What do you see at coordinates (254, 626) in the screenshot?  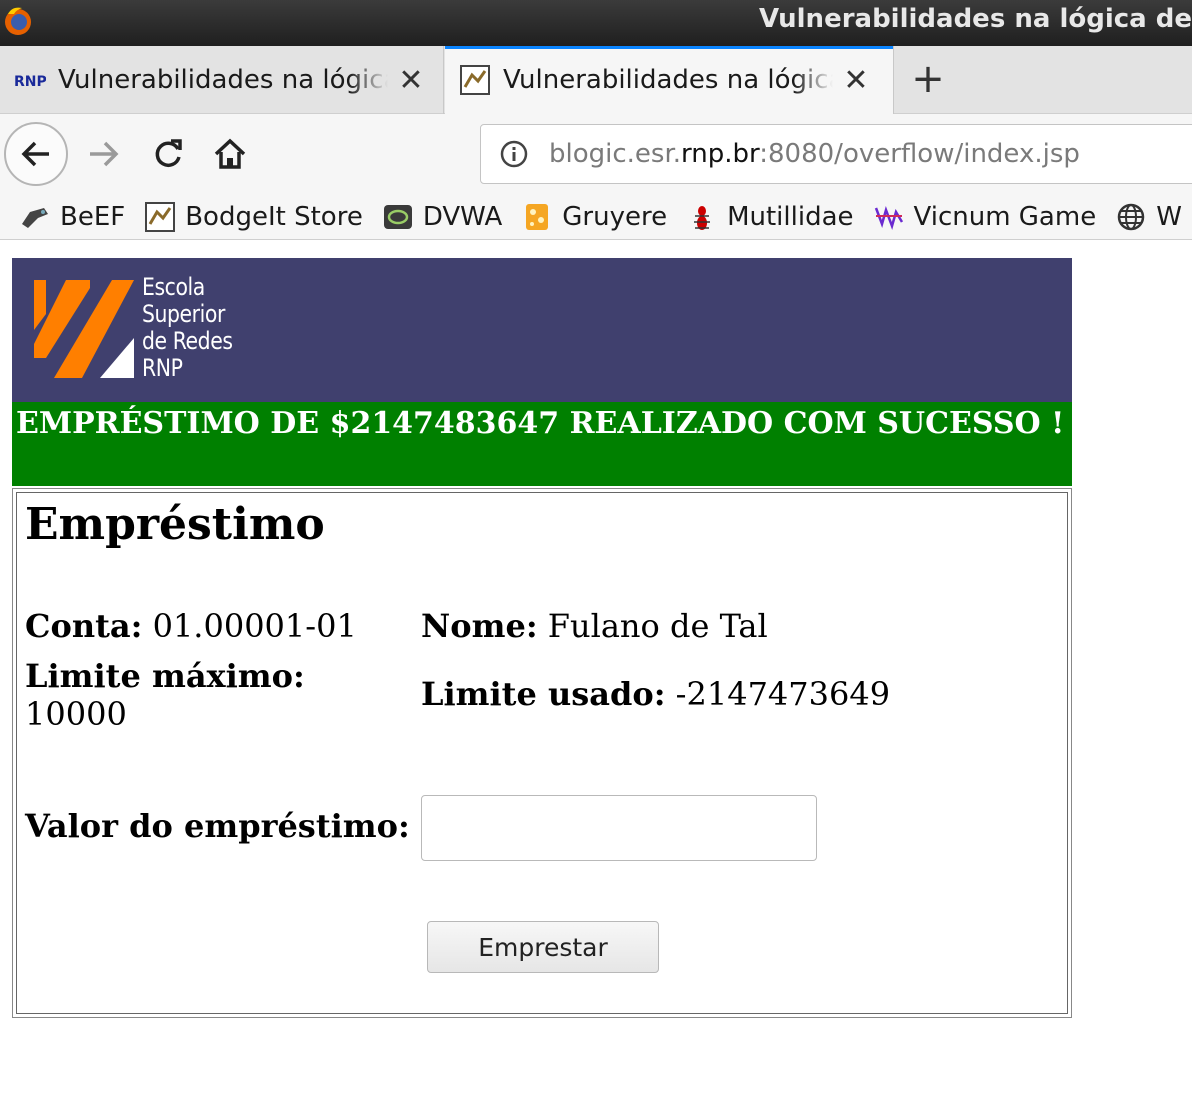 I see `account-value: 01.00001-01` at bounding box center [254, 626].